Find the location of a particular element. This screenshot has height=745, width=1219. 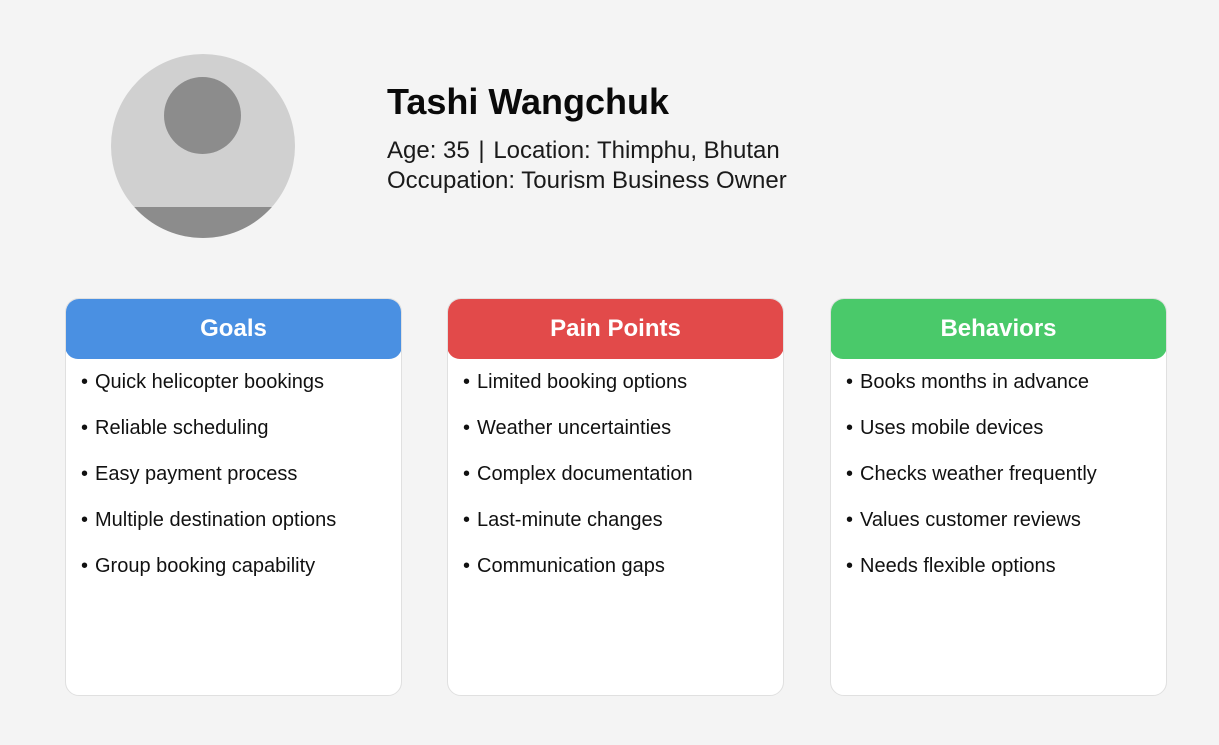

list-item-text: Uses mobile devices is located at coordinates (952, 428).